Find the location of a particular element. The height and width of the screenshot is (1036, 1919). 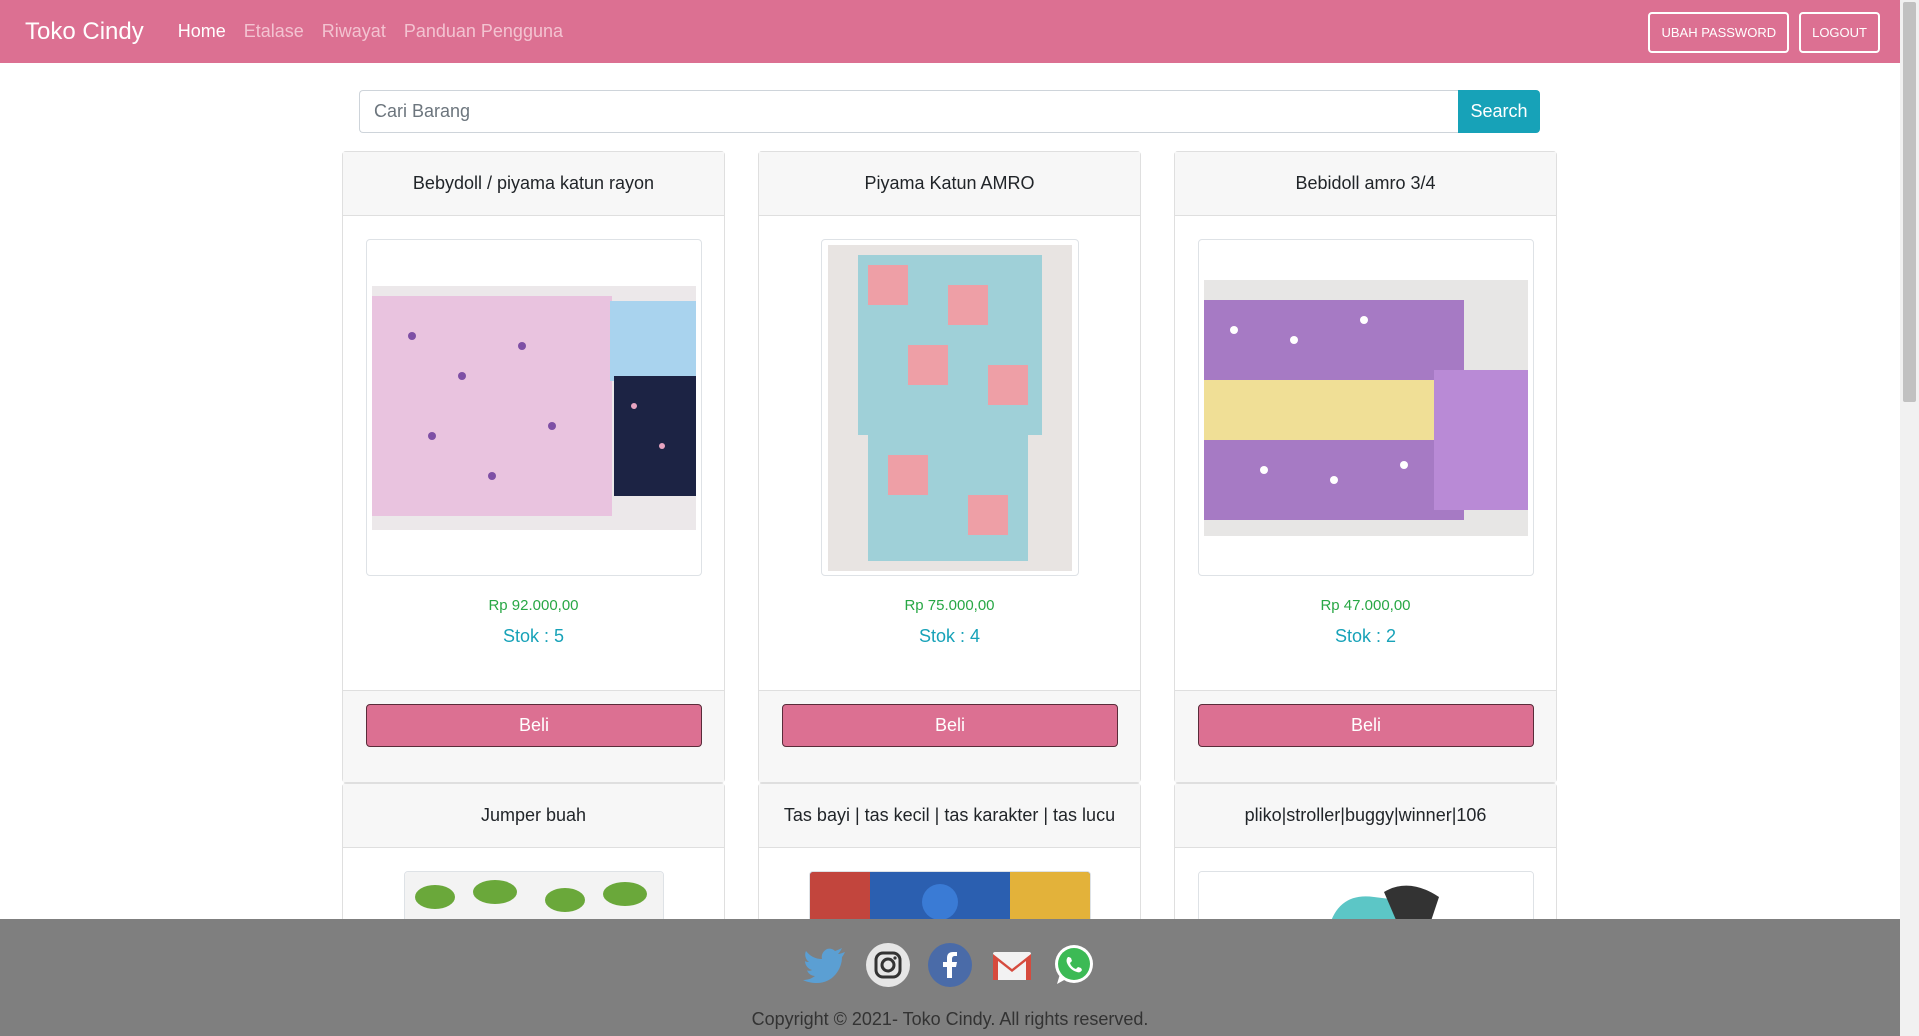

nav-links: Home Etalase Riwayat Panduan Pengguna is located at coordinates (379, 31).